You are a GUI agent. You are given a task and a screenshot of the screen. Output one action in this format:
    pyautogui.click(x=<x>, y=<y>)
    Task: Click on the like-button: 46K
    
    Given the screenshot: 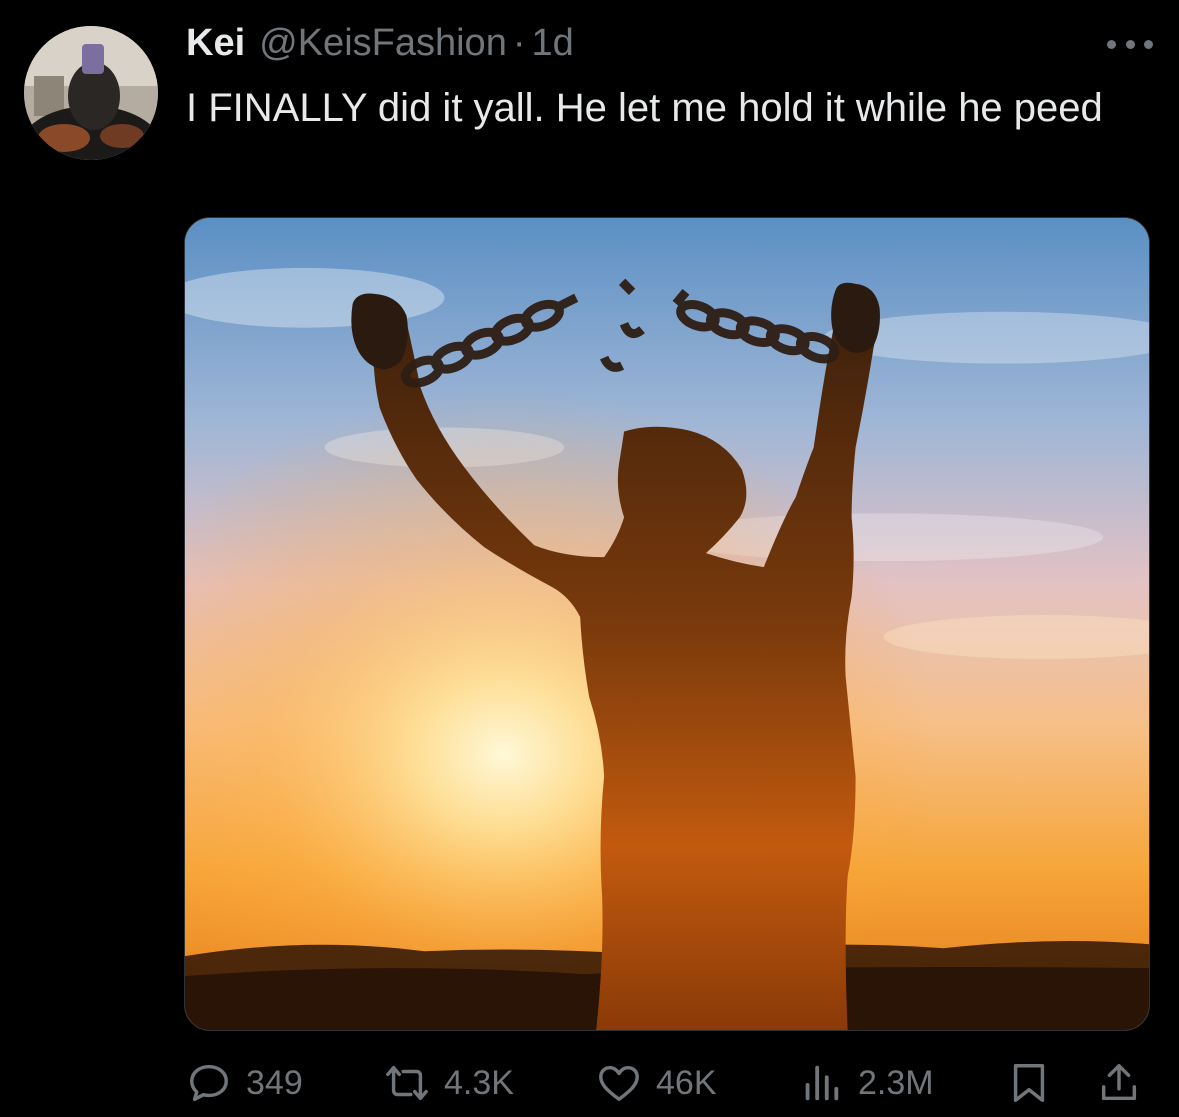 What is the action you would take?
    pyautogui.click(x=656, y=1083)
    